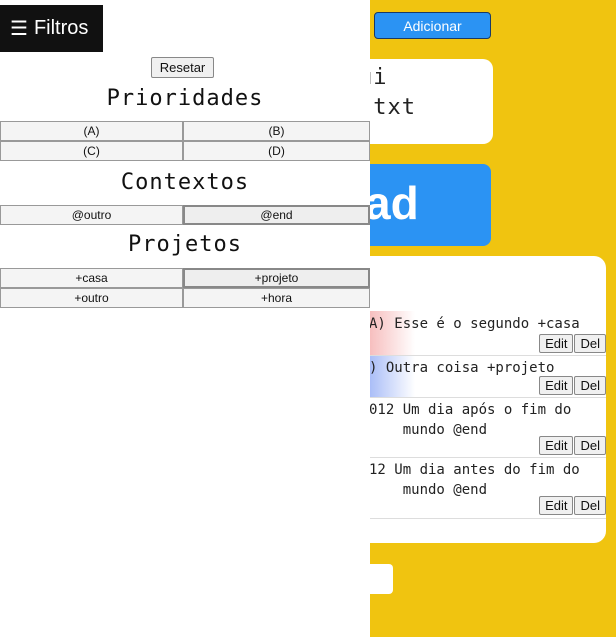 This screenshot has width=616, height=637. What do you see at coordinates (185, 182) in the screenshot?
I see `contexts-title: Contextos` at bounding box center [185, 182].